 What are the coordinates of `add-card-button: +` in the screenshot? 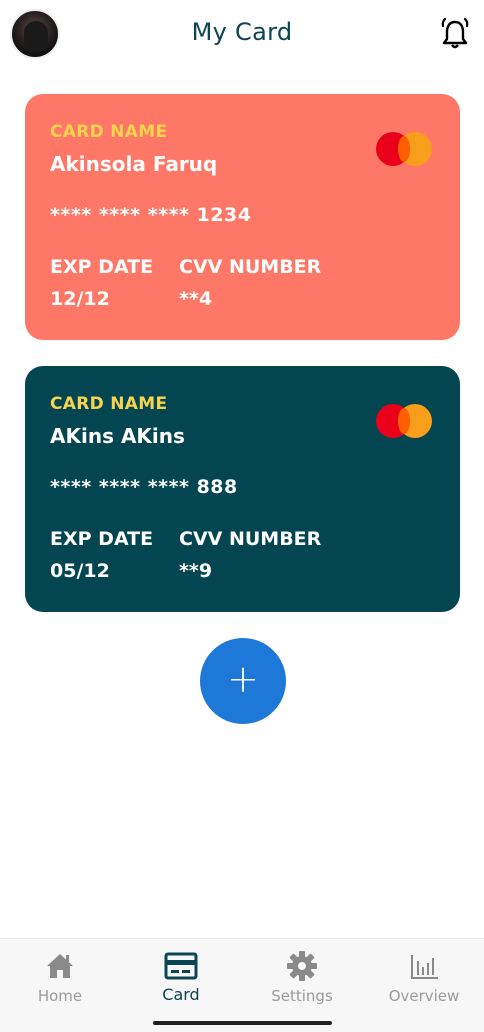 It's located at (243, 681).